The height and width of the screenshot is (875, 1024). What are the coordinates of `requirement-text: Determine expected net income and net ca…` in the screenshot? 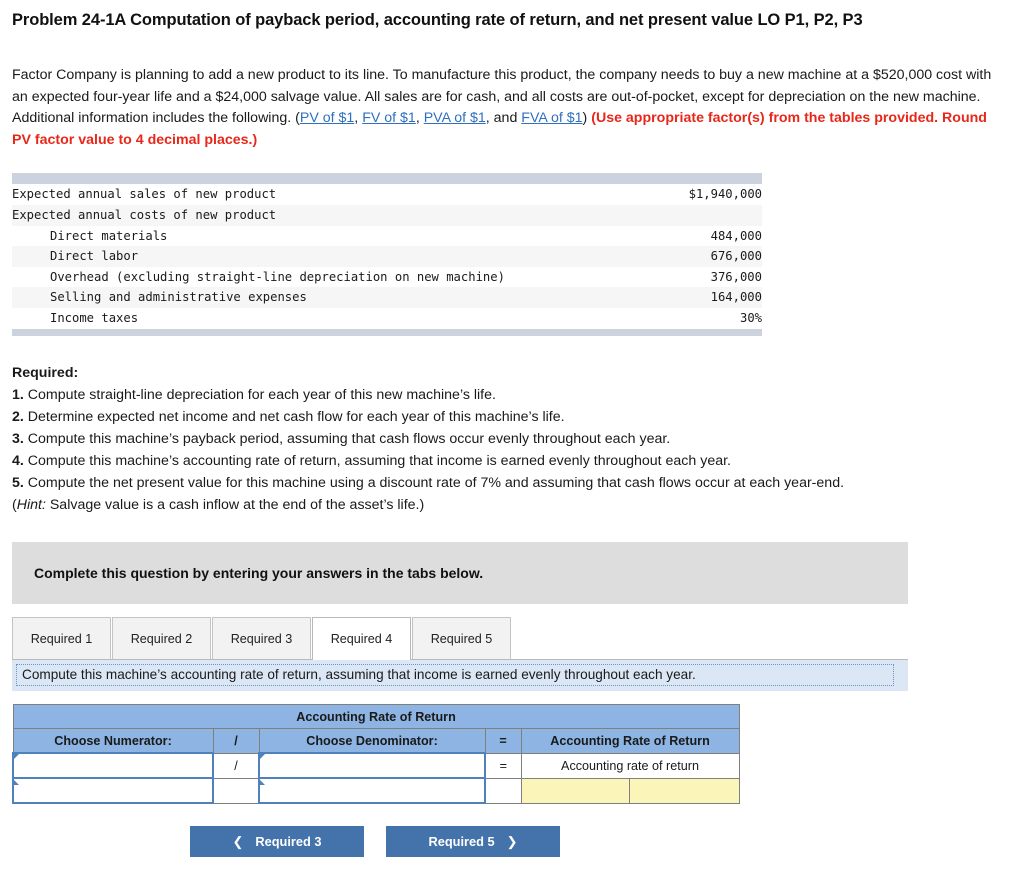 It's located at (294, 417).